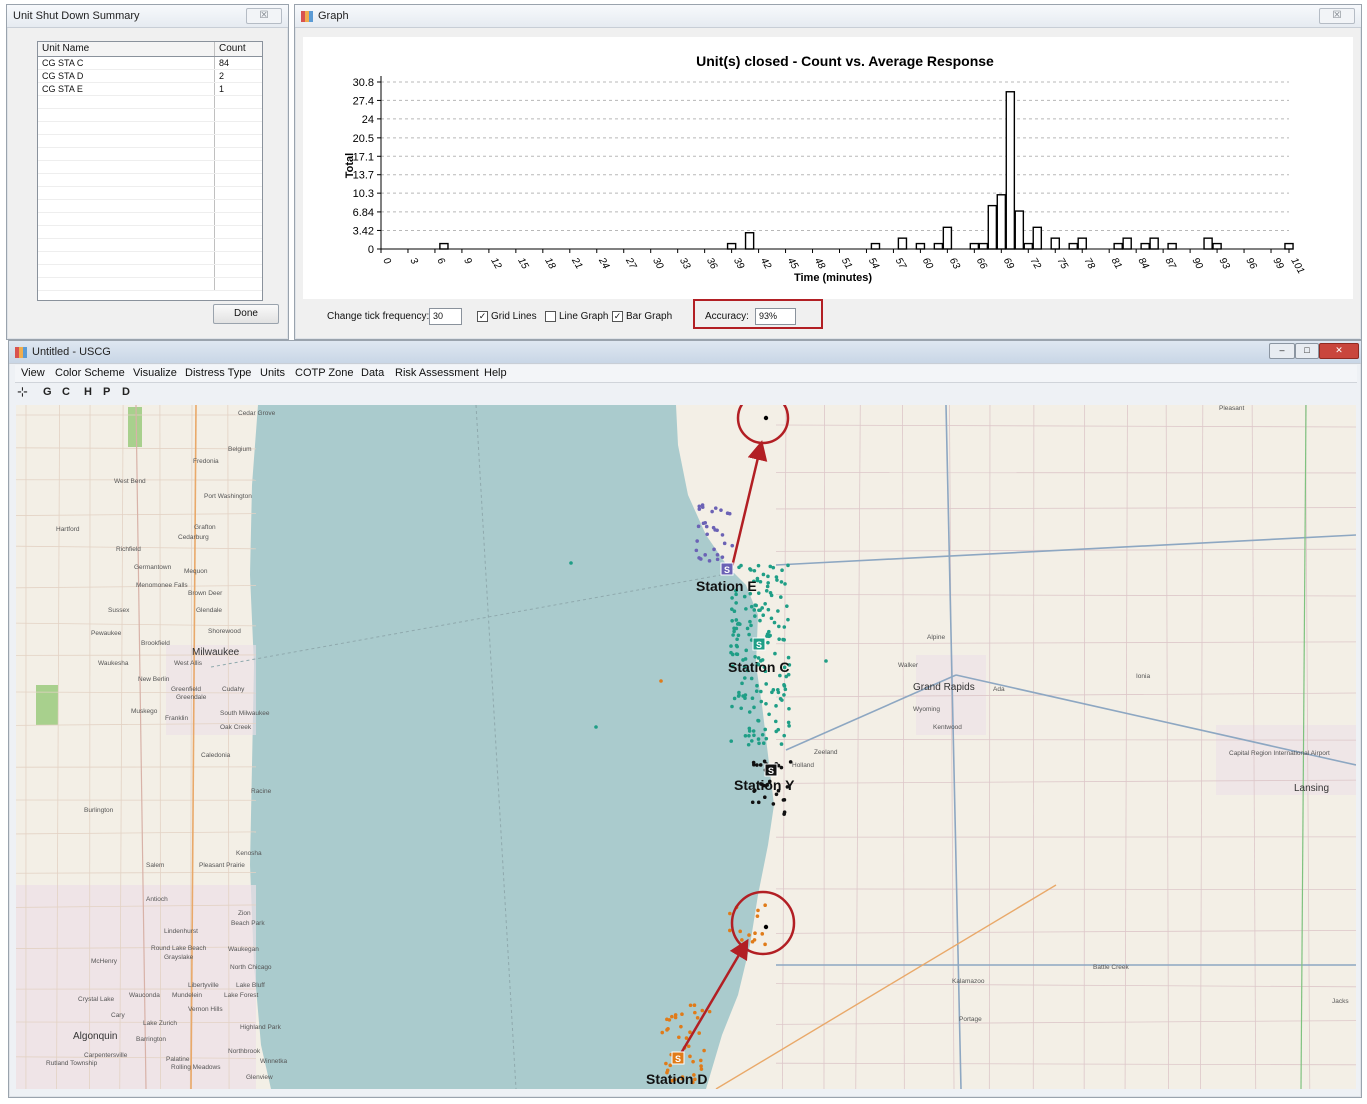 Image resolution: width=1367 pixels, height=1104 pixels. Describe the element at coordinates (126, 392) in the screenshot. I see `toolbar-d-button: D` at that location.